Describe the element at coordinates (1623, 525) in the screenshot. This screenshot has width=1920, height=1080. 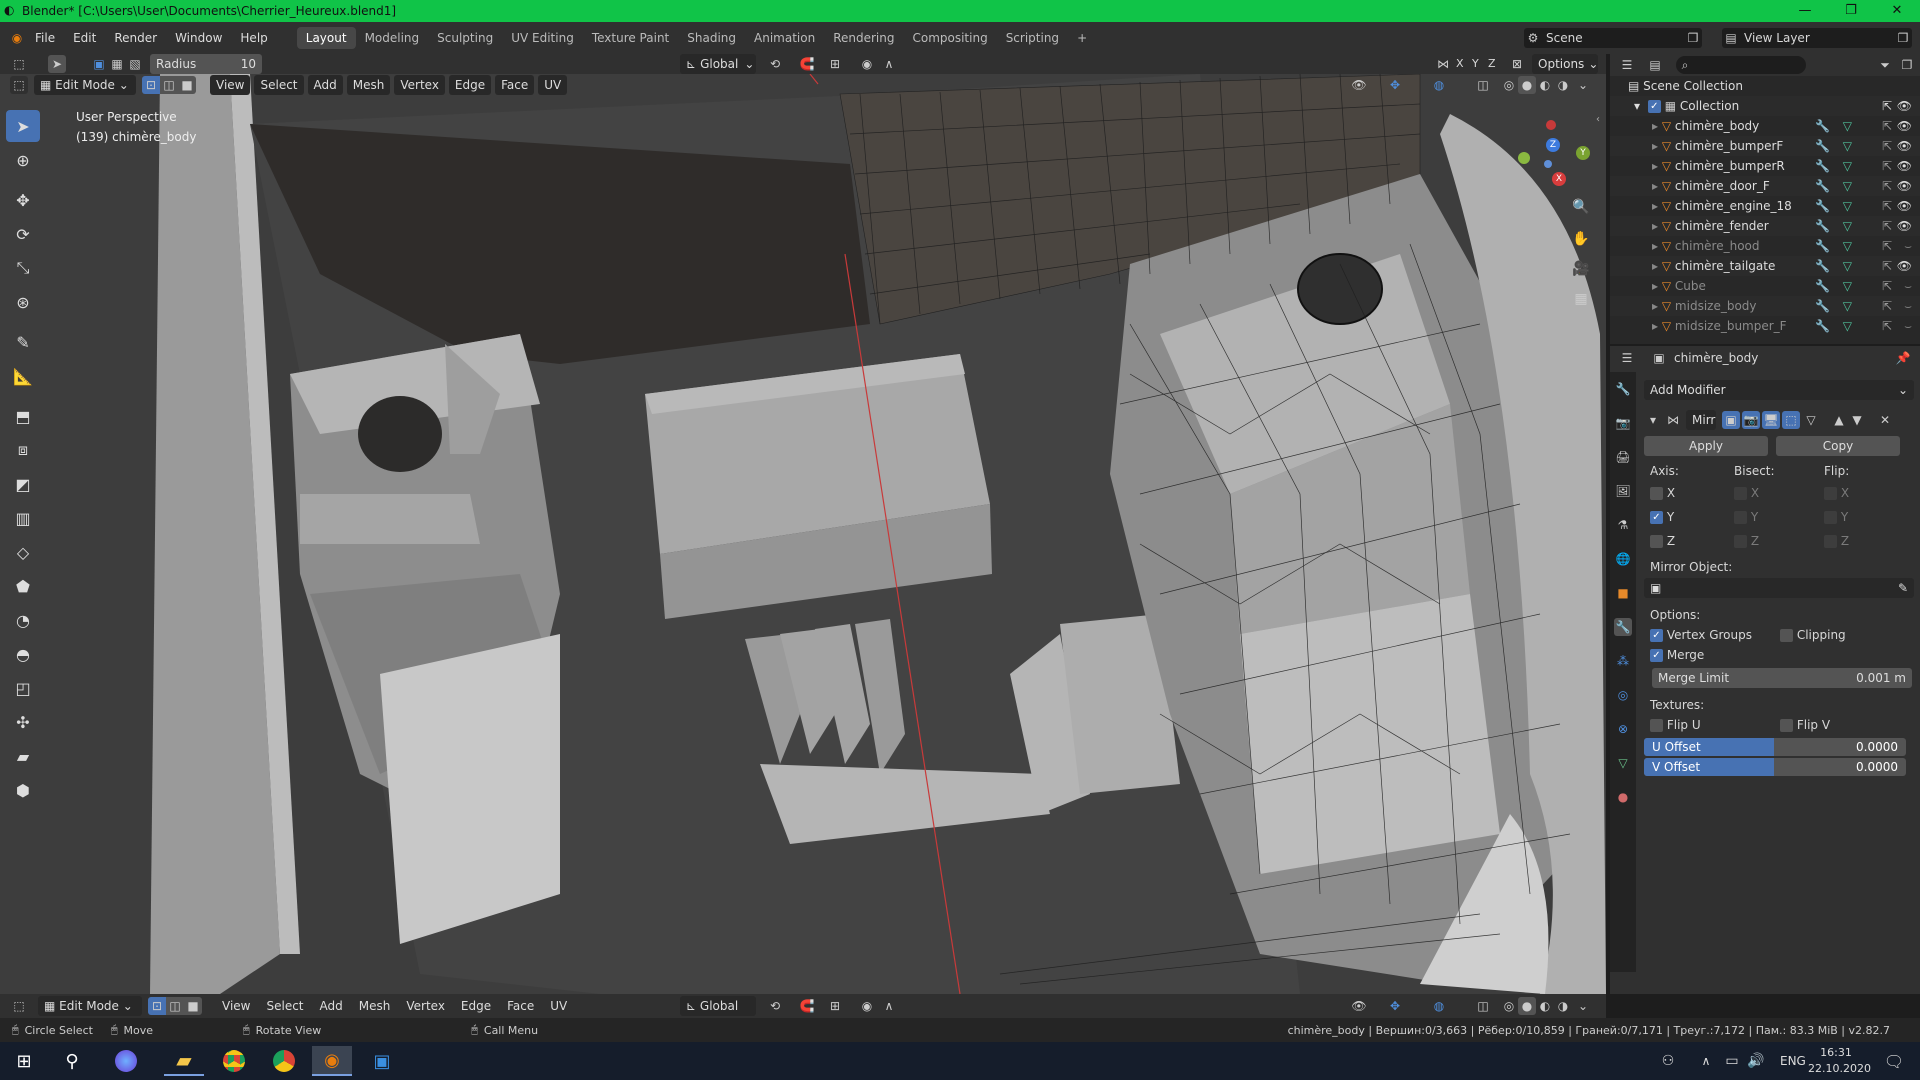
I see `scene-tab-icon: ⚗` at that location.